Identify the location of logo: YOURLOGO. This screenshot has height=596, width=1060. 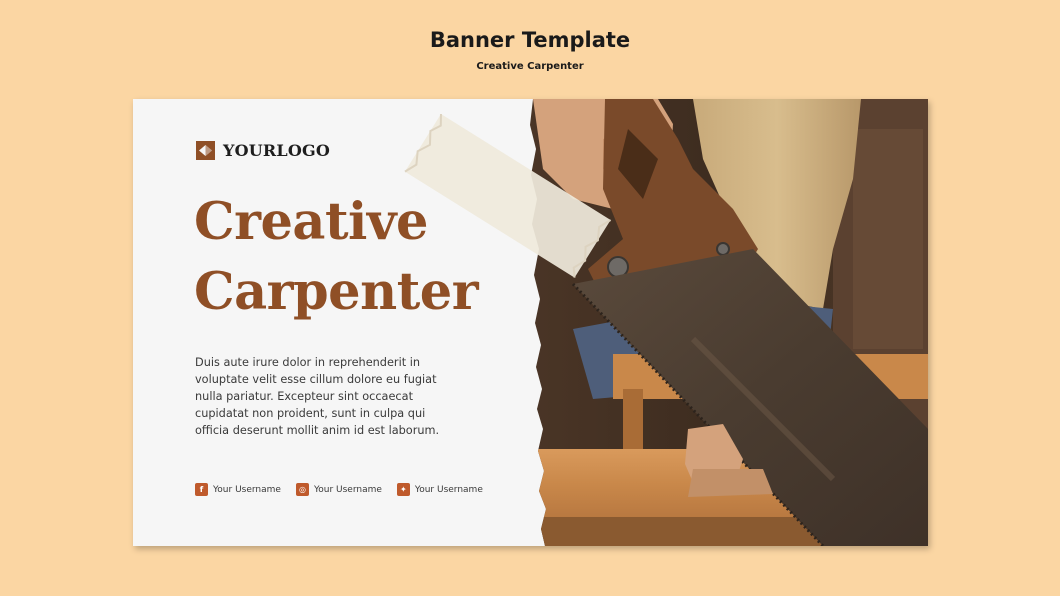
(263, 150).